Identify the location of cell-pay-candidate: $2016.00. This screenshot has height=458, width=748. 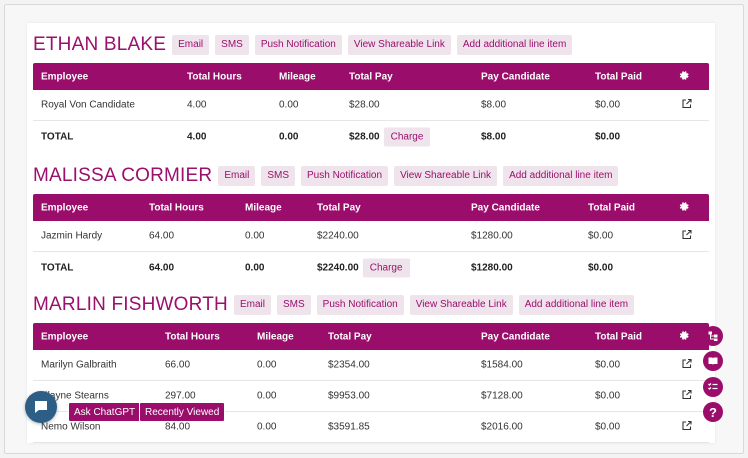
(502, 427).